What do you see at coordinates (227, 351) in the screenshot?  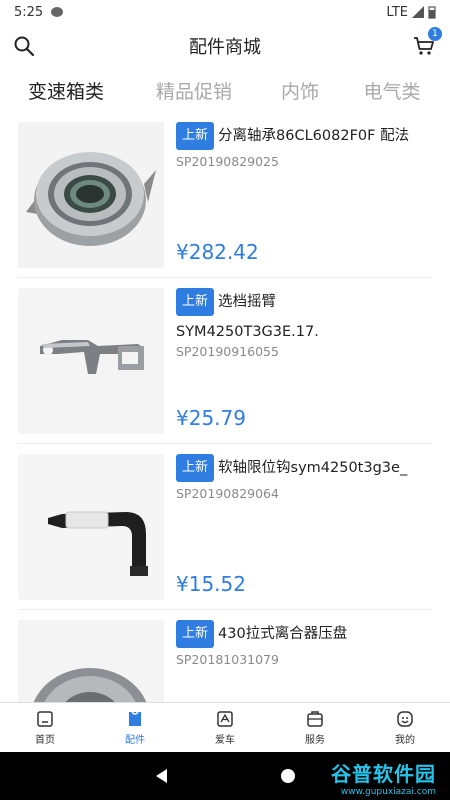 I see `product-code: SP20190916055` at bounding box center [227, 351].